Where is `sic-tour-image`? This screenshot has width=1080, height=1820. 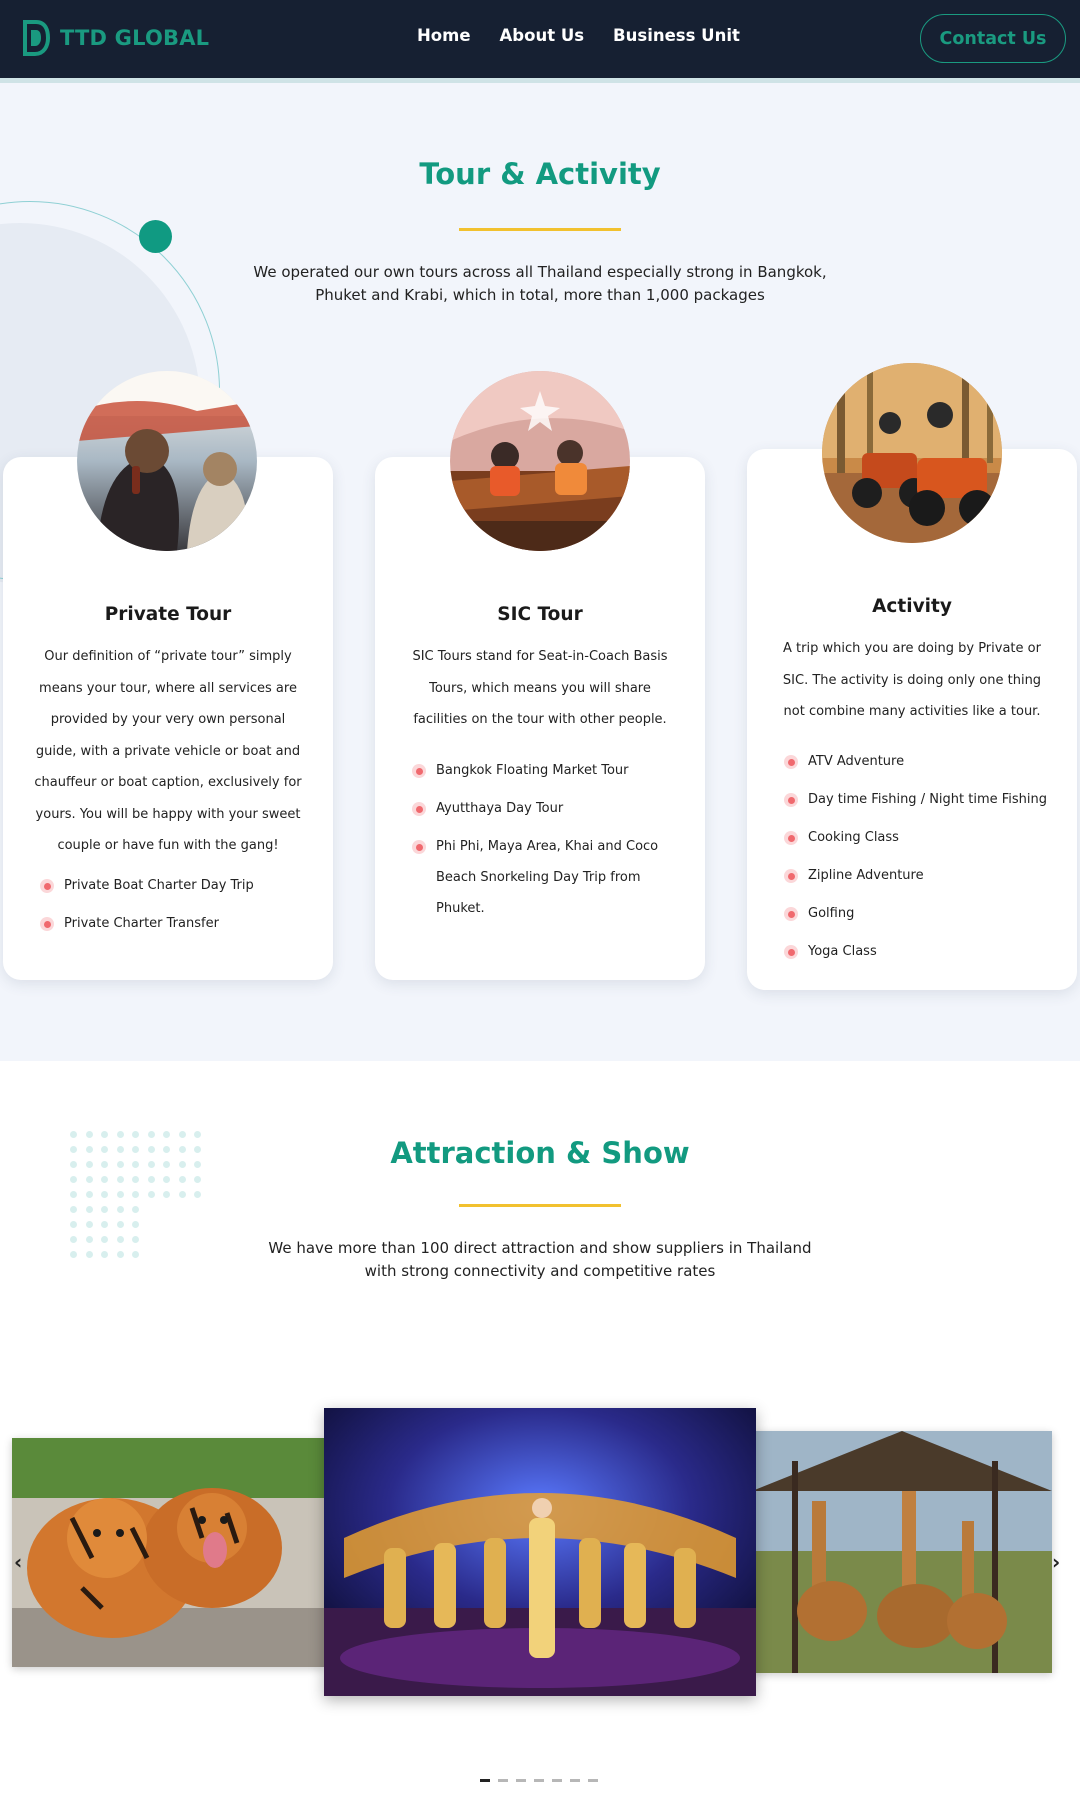
sic-tour-image is located at coordinates (540, 461).